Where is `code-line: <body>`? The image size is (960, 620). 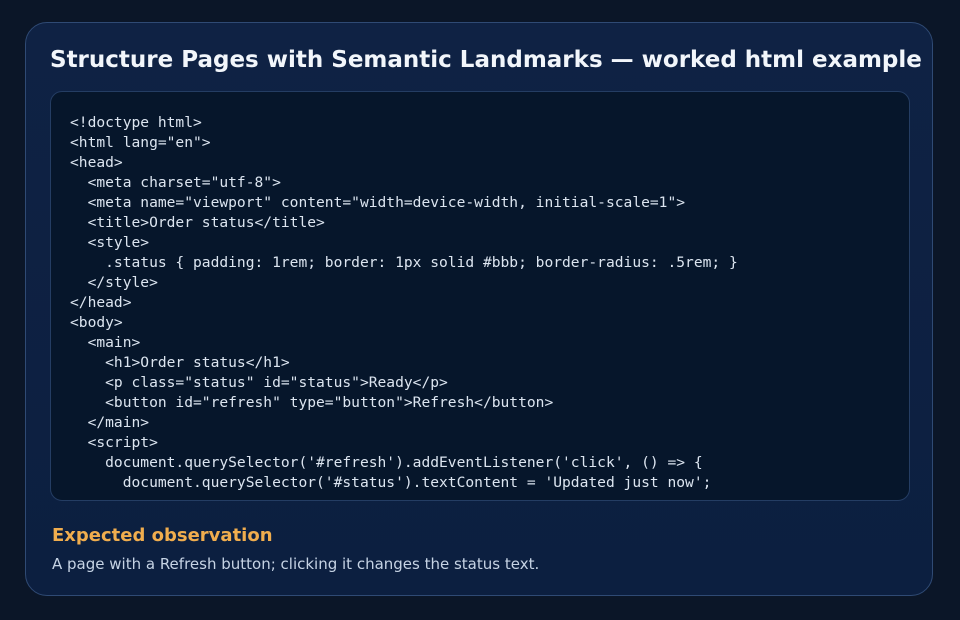 code-line: <body> is located at coordinates (96, 322).